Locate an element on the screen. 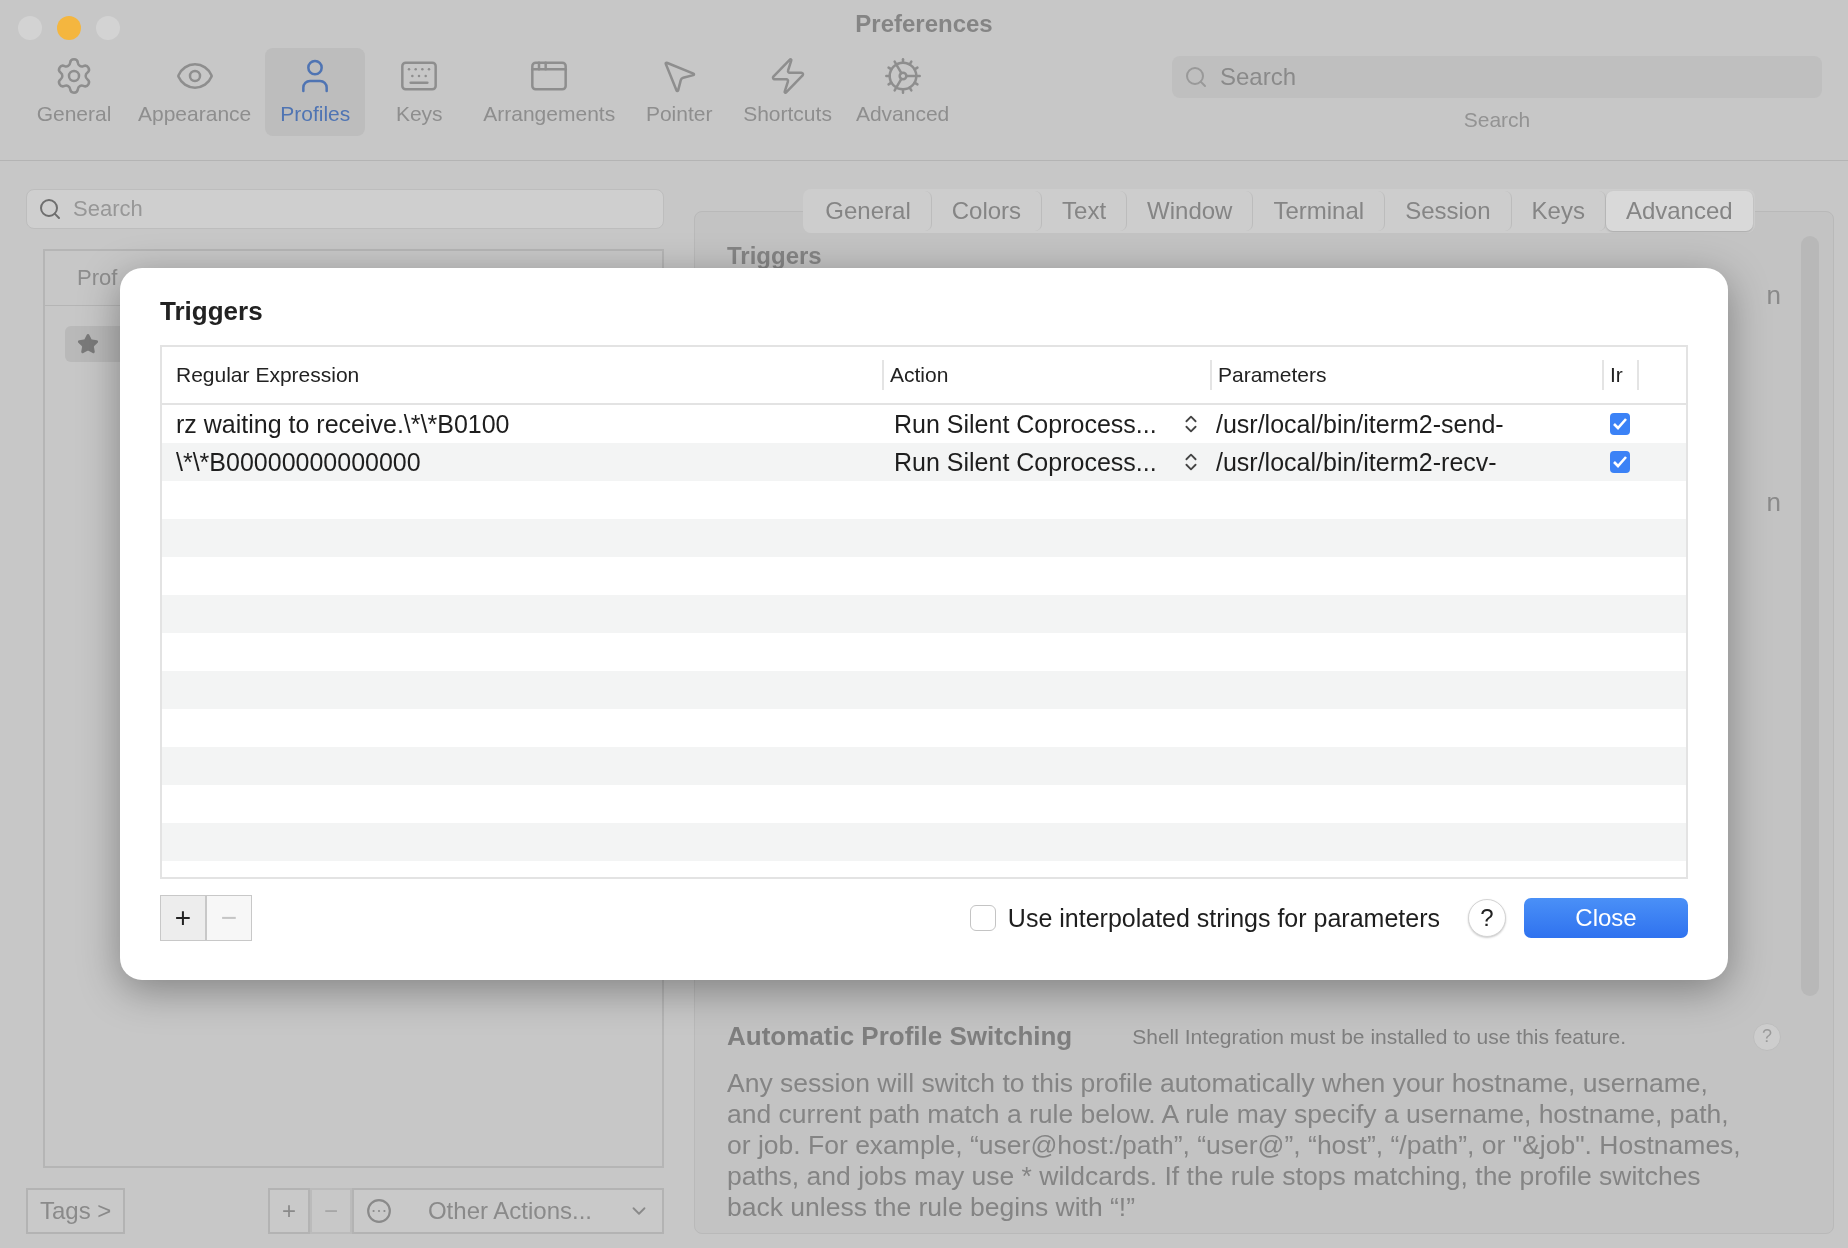  column-header: Action is located at coordinates (1046, 375).